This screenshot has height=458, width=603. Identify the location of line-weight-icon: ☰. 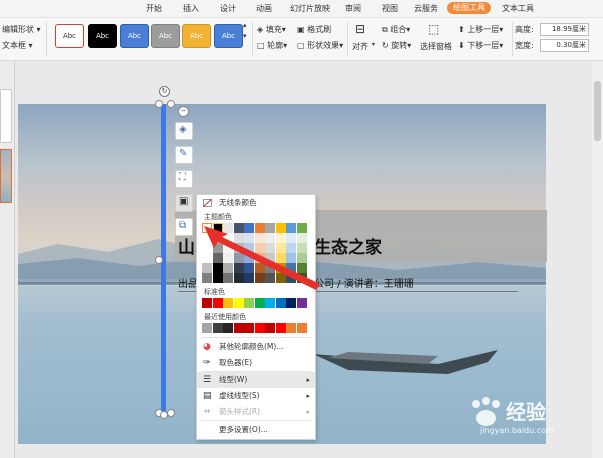
(207, 380).